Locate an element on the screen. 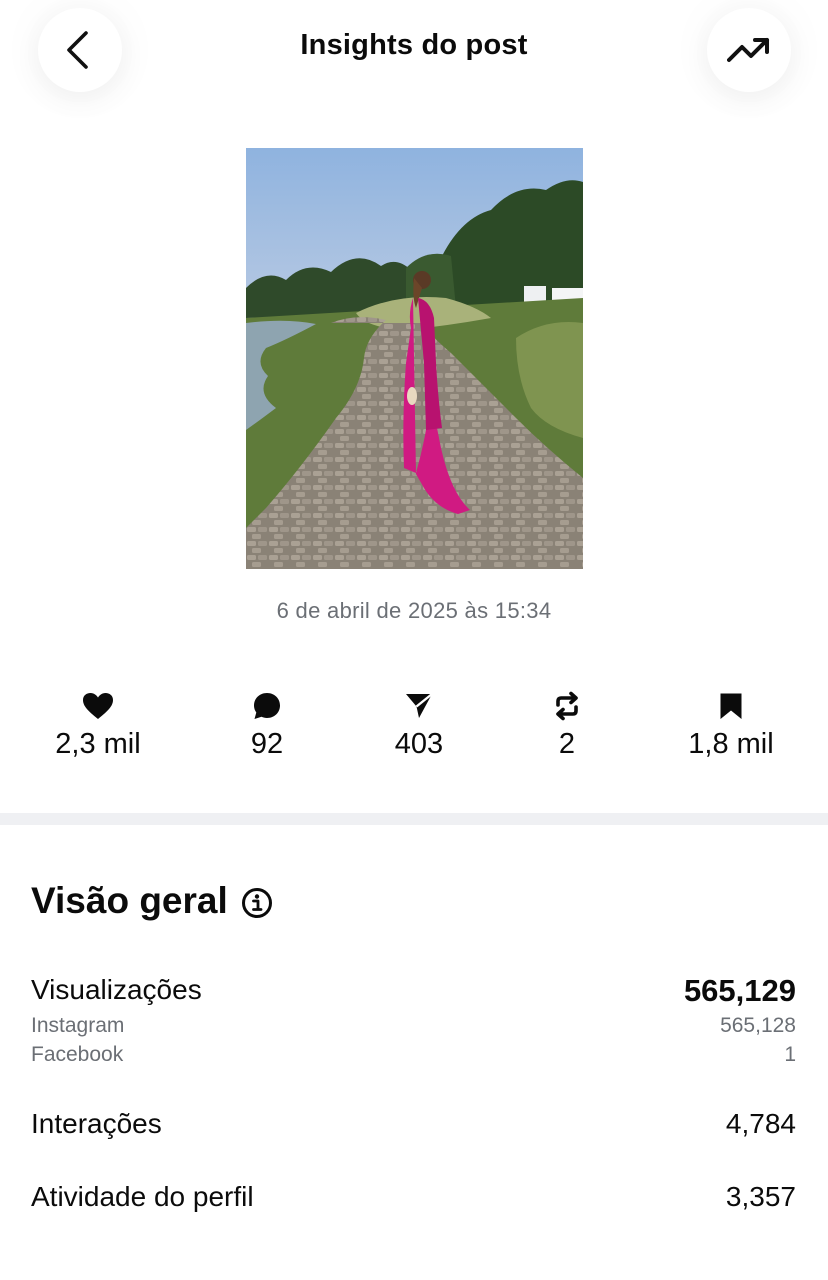 The width and height of the screenshot is (828, 1280). repost-icon is located at coordinates (567, 706).